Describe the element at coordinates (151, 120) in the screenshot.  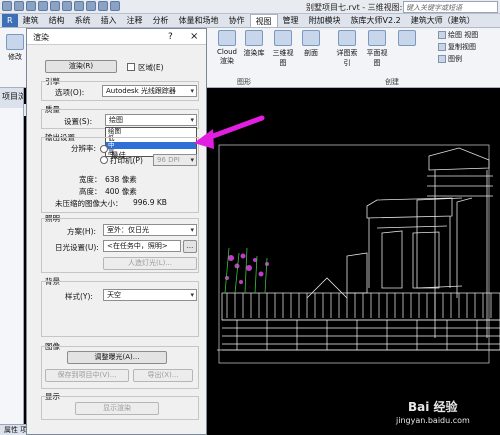
I see `quality-setting-select: 绘图 ▾` at that location.